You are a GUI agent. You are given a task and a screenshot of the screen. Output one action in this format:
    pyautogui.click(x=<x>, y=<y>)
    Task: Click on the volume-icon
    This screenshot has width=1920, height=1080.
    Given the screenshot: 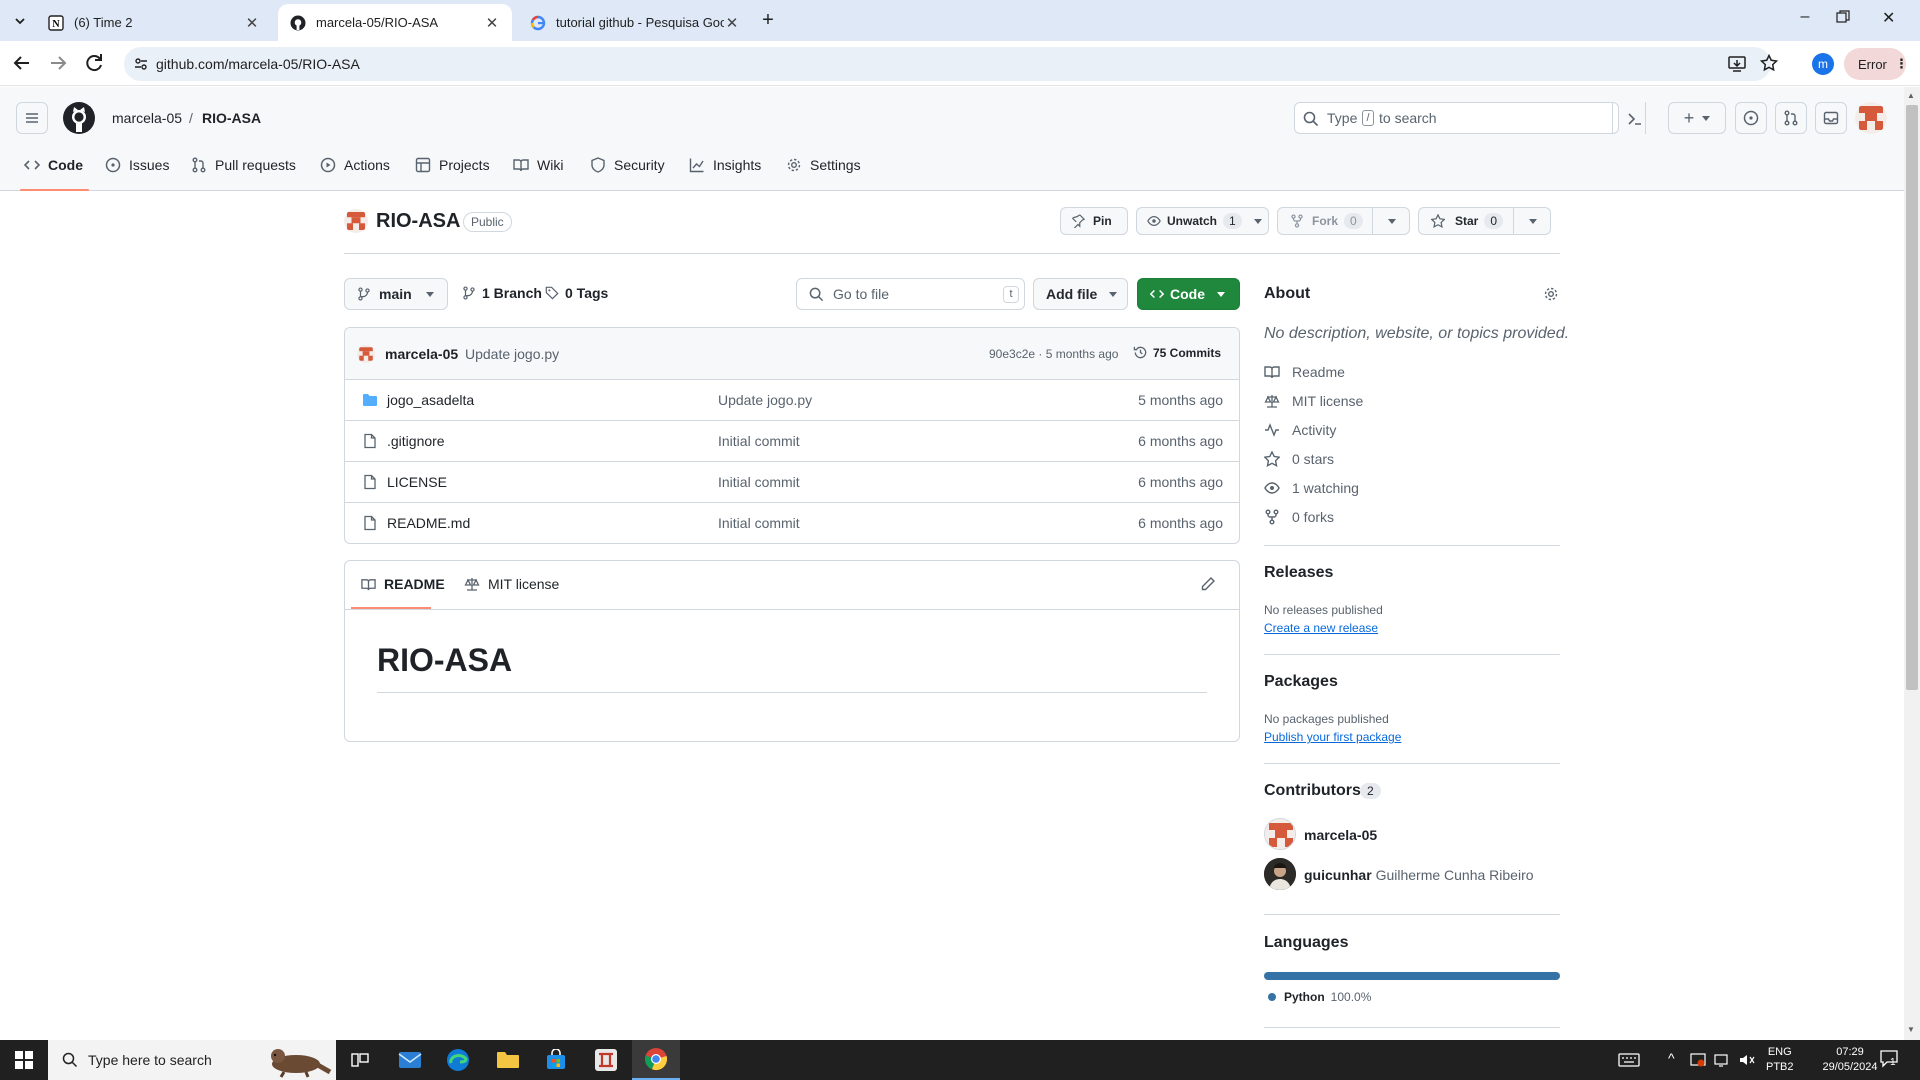 What is the action you would take?
    pyautogui.click(x=1747, y=1060)
    